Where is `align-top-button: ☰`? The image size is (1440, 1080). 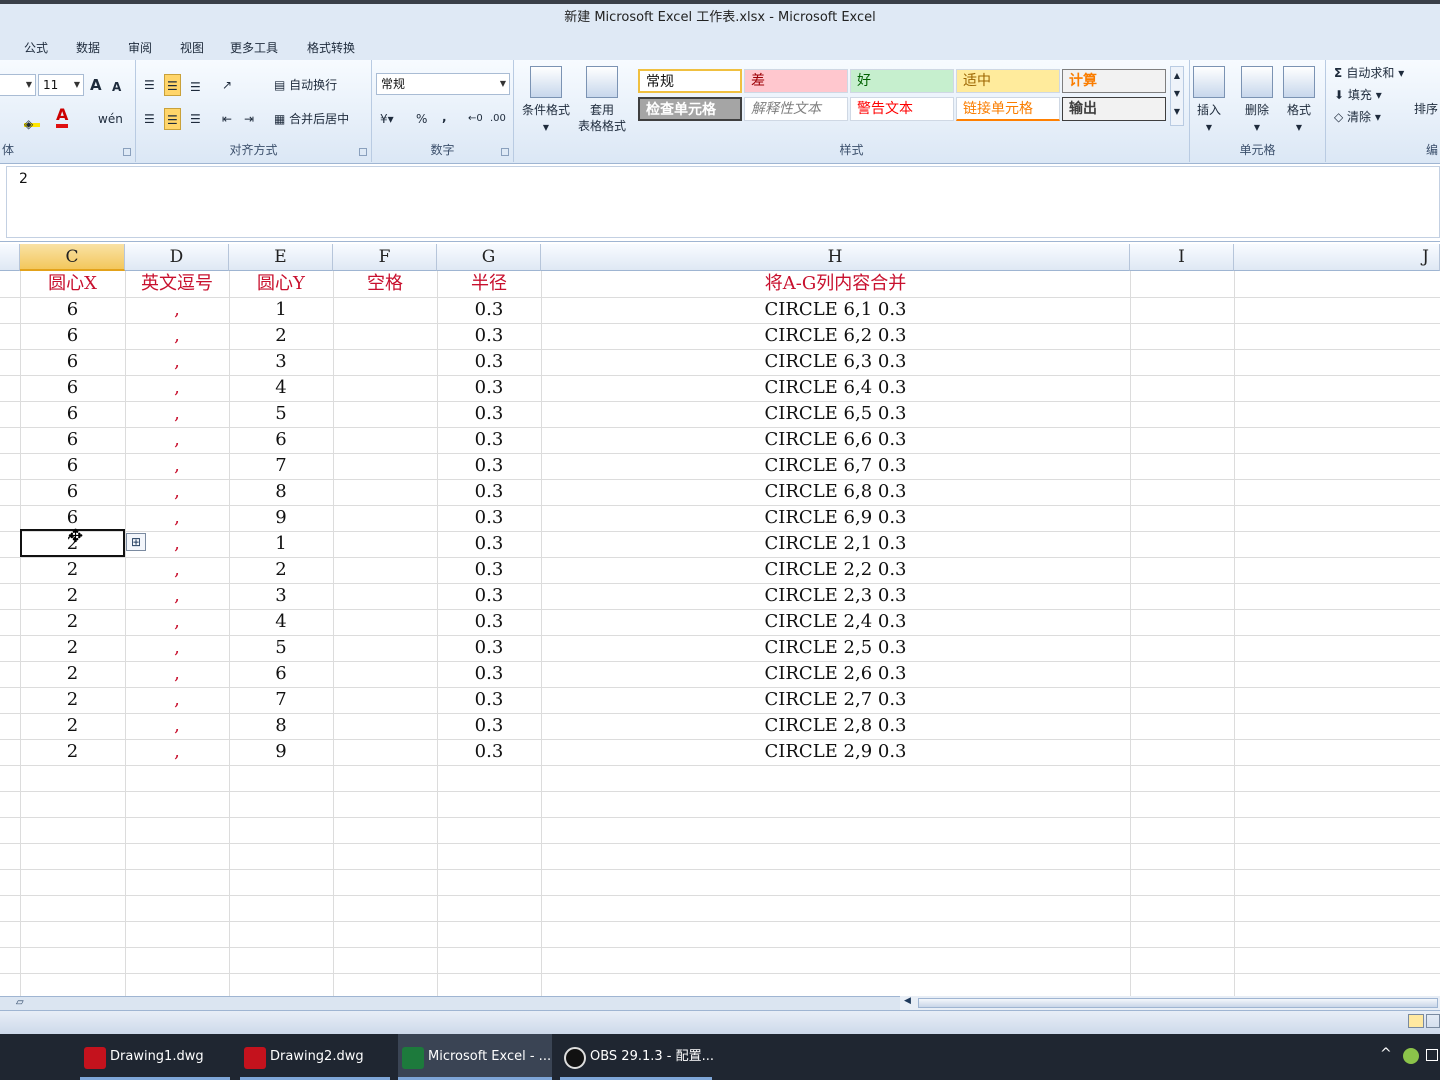 align-top-button: ☰ is located at coordinates (149, 85).